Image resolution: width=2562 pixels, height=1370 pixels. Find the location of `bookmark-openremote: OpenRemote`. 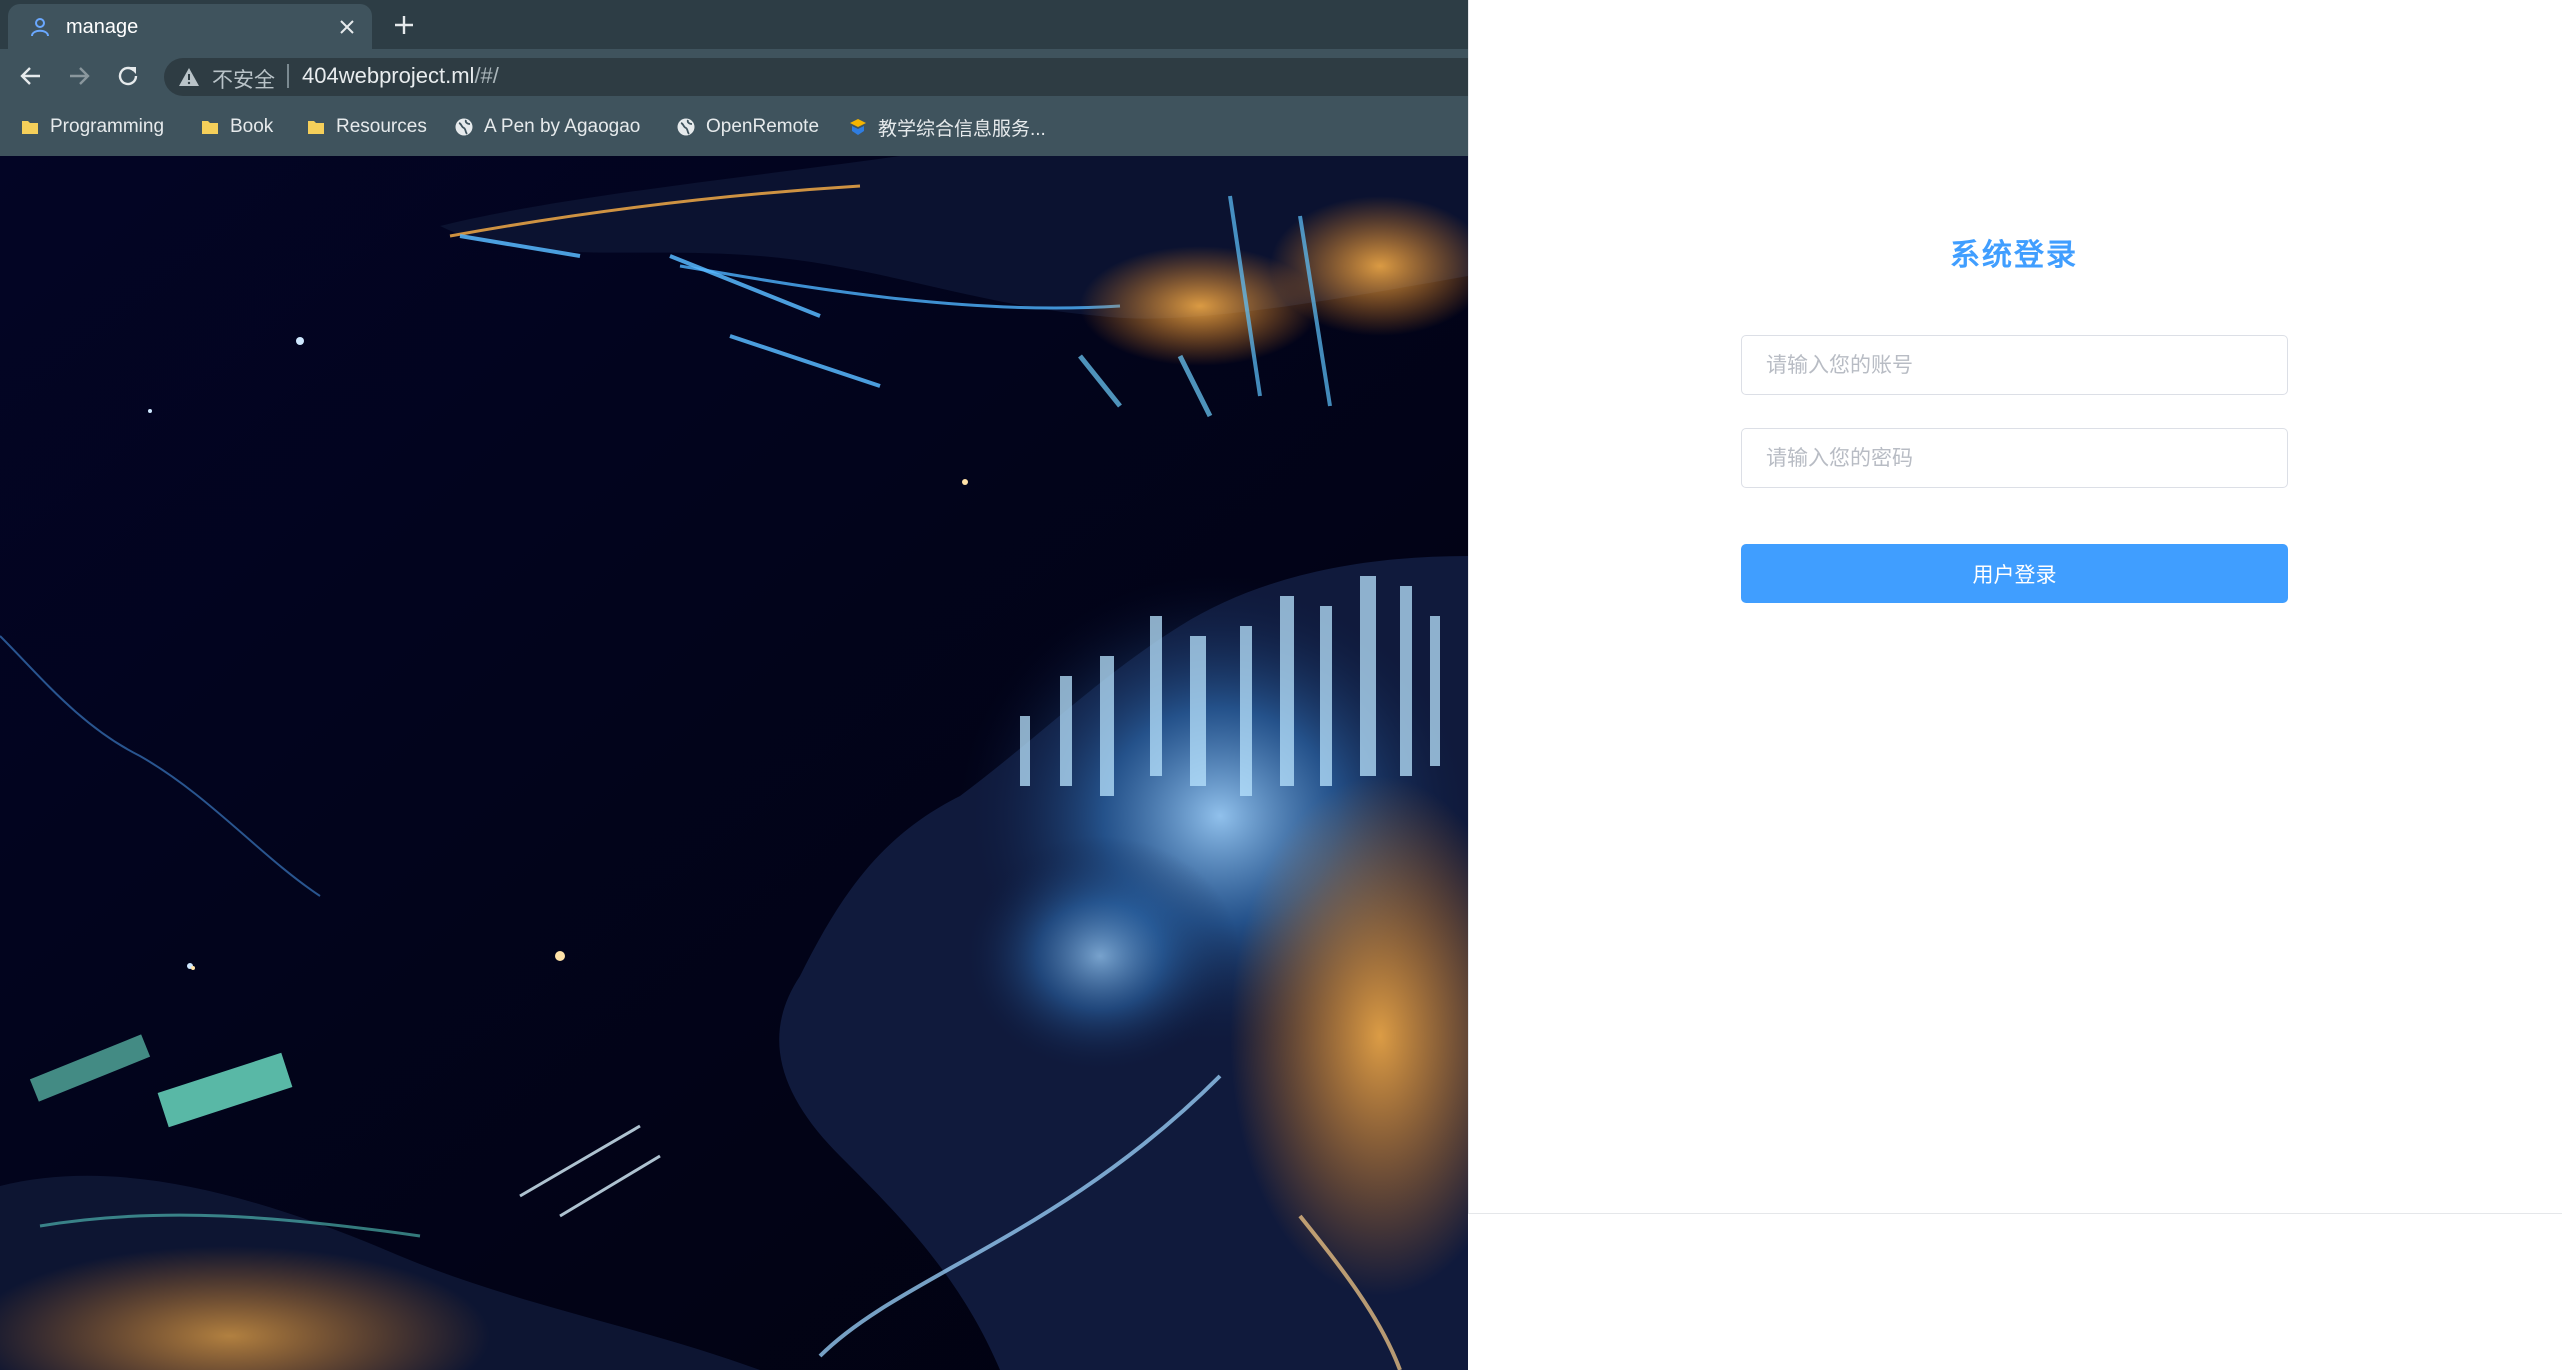

bookmark-openremote: OpenRemote is located at coordinates (747, 127).